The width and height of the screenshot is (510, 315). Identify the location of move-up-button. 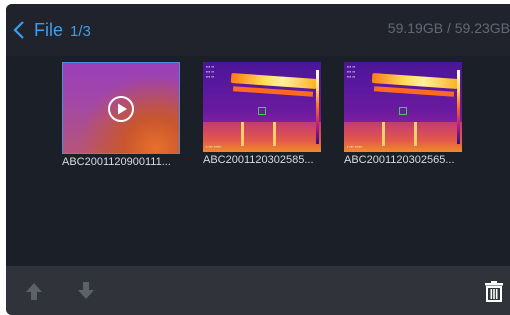
(34, 291).